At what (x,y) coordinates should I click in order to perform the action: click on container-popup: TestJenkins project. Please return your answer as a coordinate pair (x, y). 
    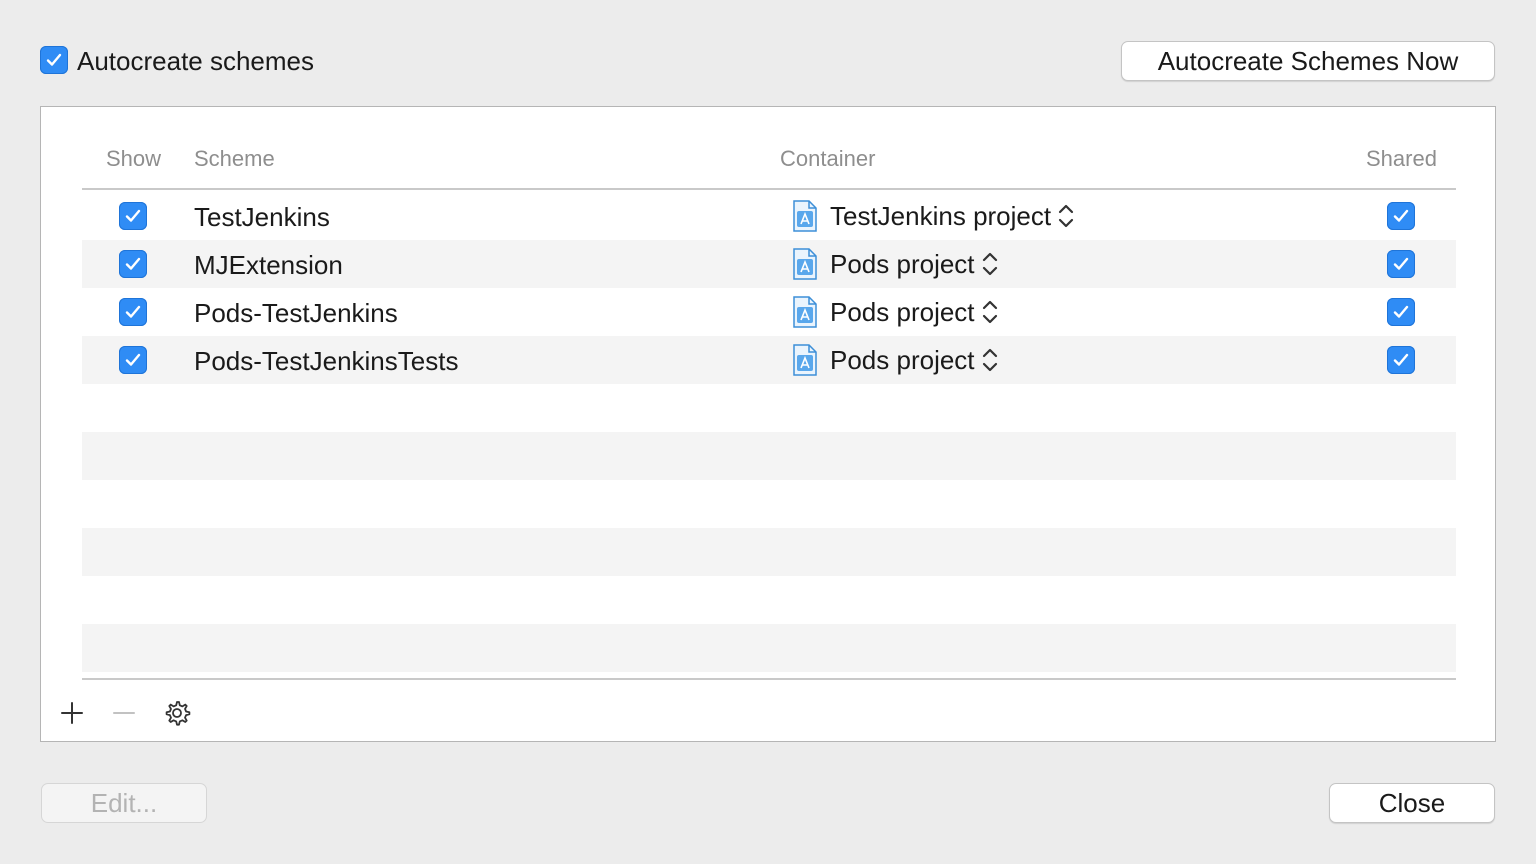
    Looking at the image, I should click on (933, 216).